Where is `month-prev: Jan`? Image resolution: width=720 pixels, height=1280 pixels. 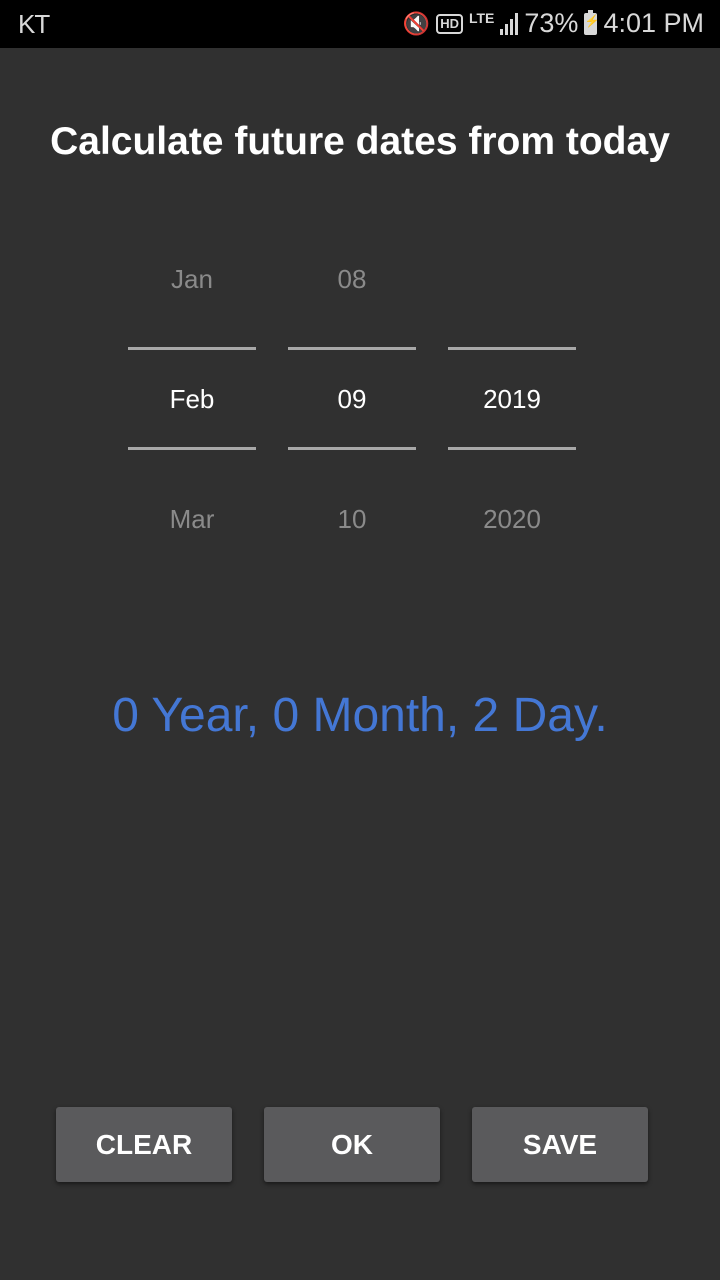
month-prev: Jan is located at coordinates (192, 279).